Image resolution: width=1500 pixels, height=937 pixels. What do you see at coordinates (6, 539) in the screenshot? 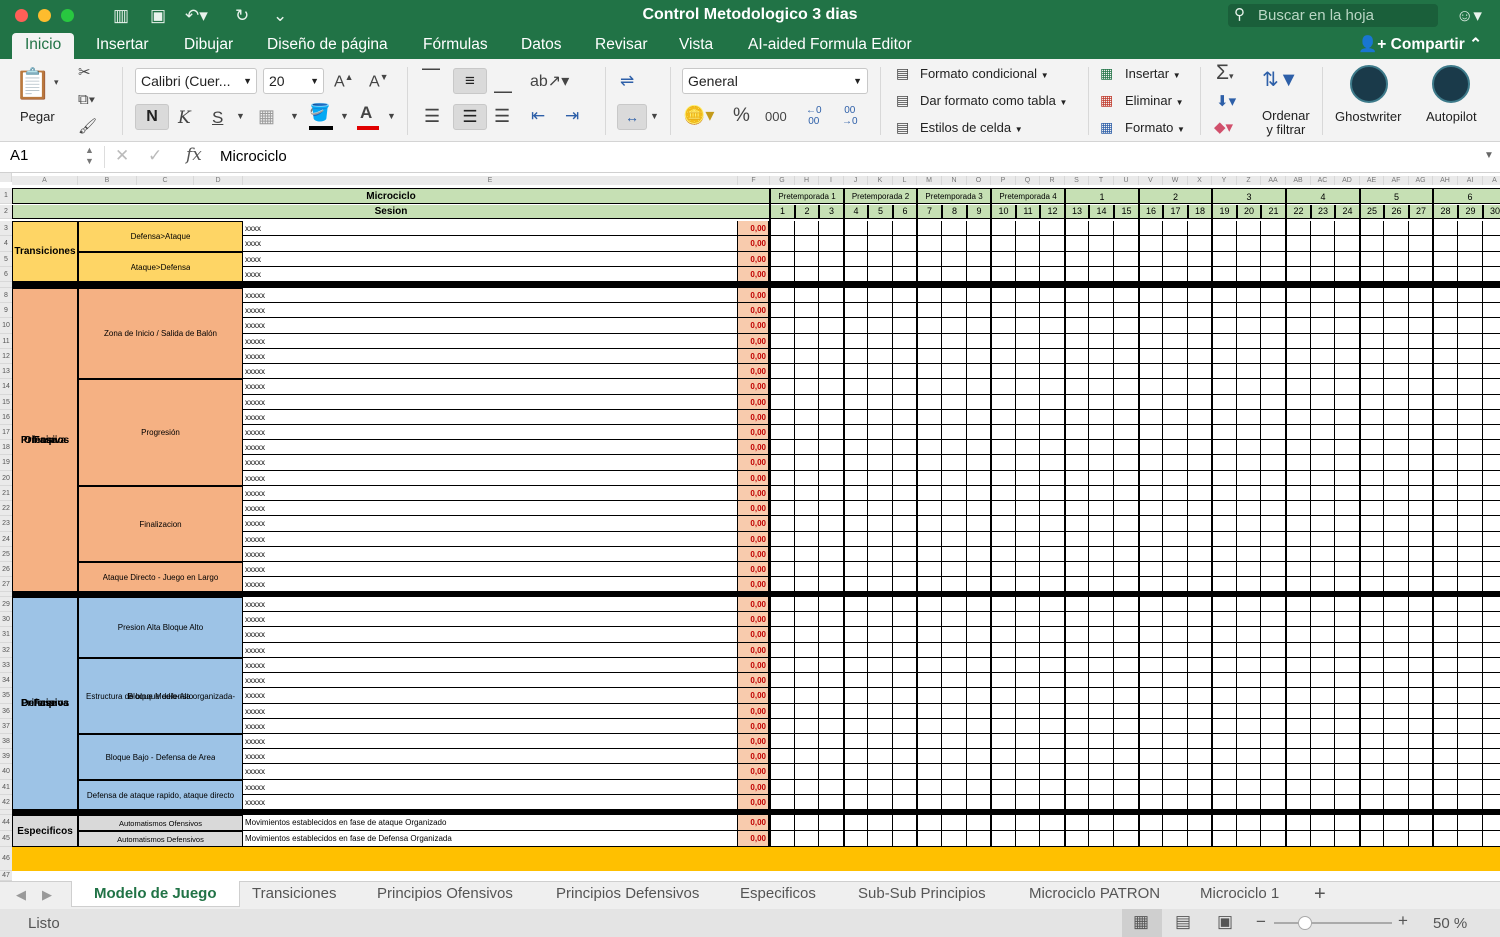
I see `row-header: 24` at bounding box center [6, 539].